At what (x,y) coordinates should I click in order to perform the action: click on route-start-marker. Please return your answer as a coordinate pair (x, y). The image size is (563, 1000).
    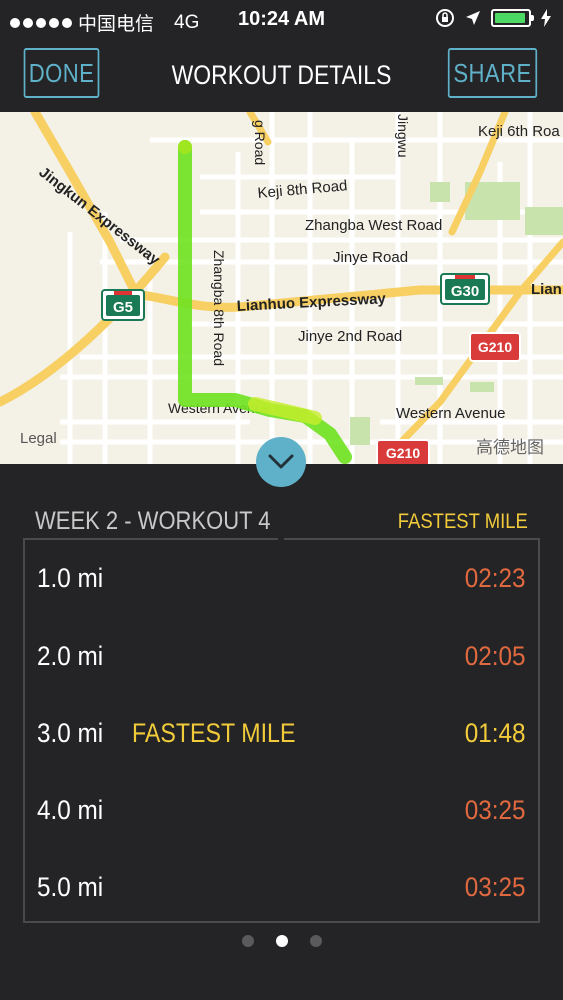
    Looking at the image, I should click on (185, 147).